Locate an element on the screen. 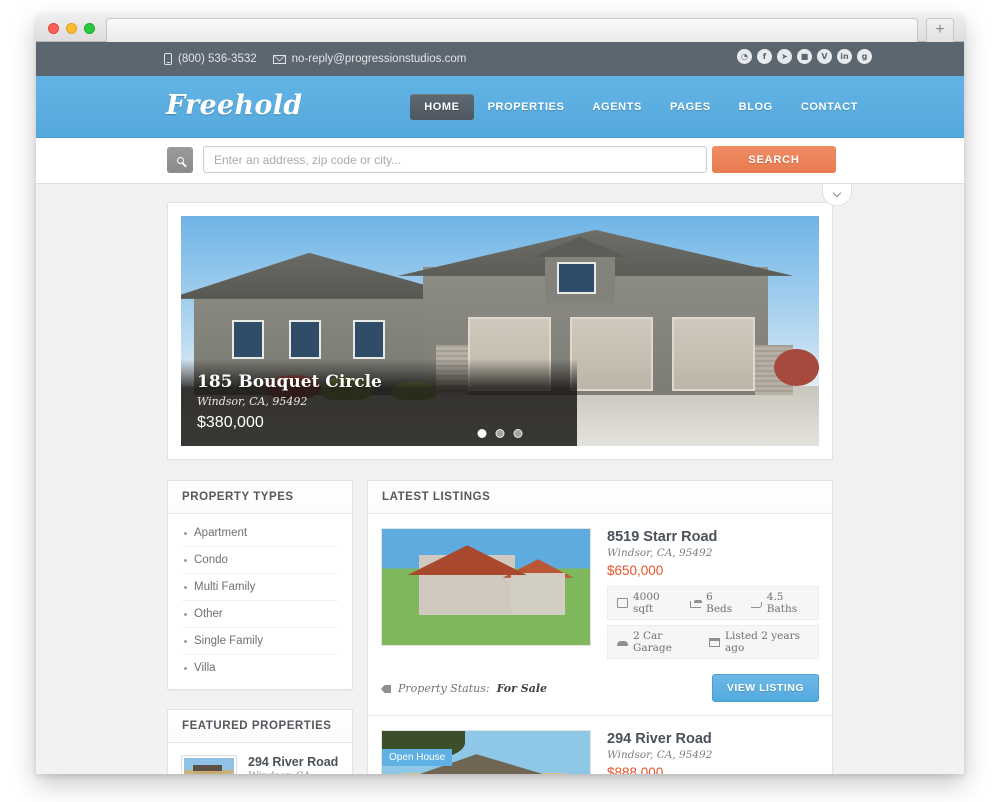 The width and height of the screenshot is (1000, 802). search-button: SEARCH is located at coordinates (774, 159).